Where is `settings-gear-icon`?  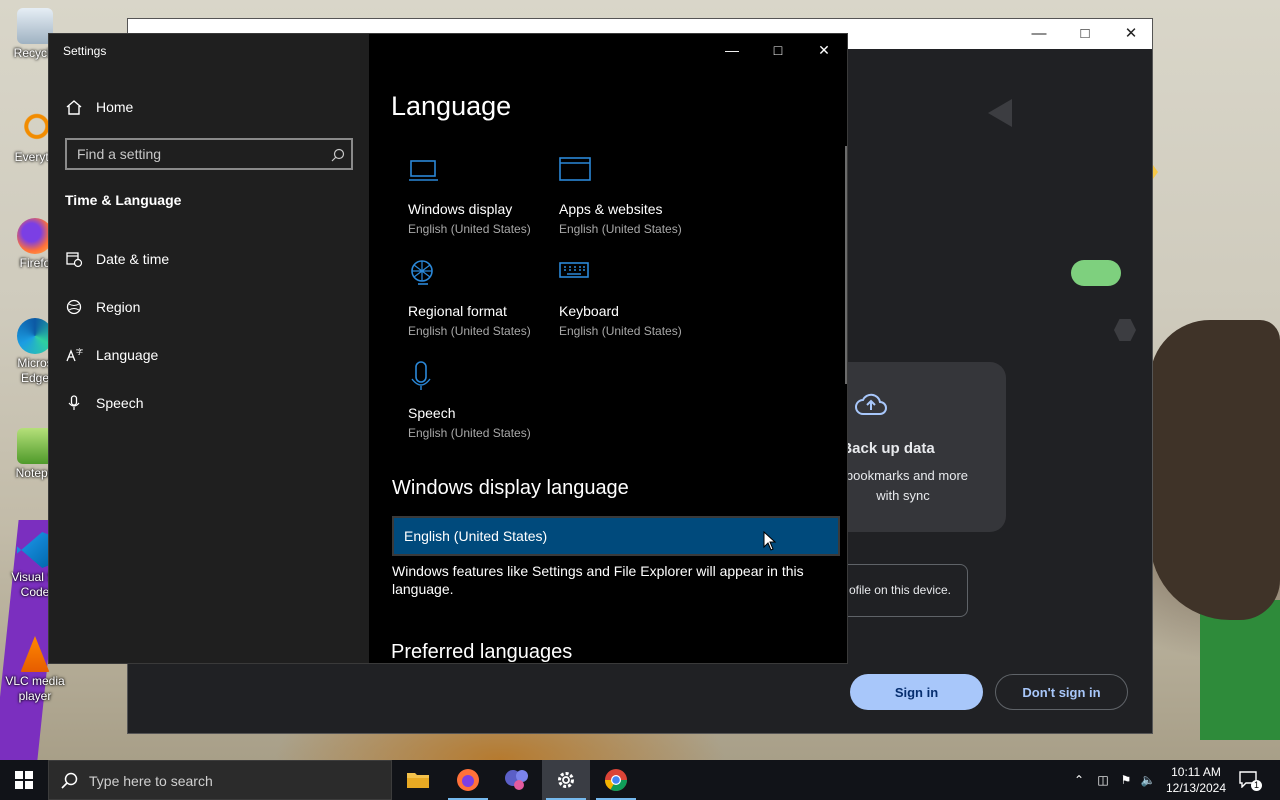 settings-gear-icon is located at coordinates (566, 780).